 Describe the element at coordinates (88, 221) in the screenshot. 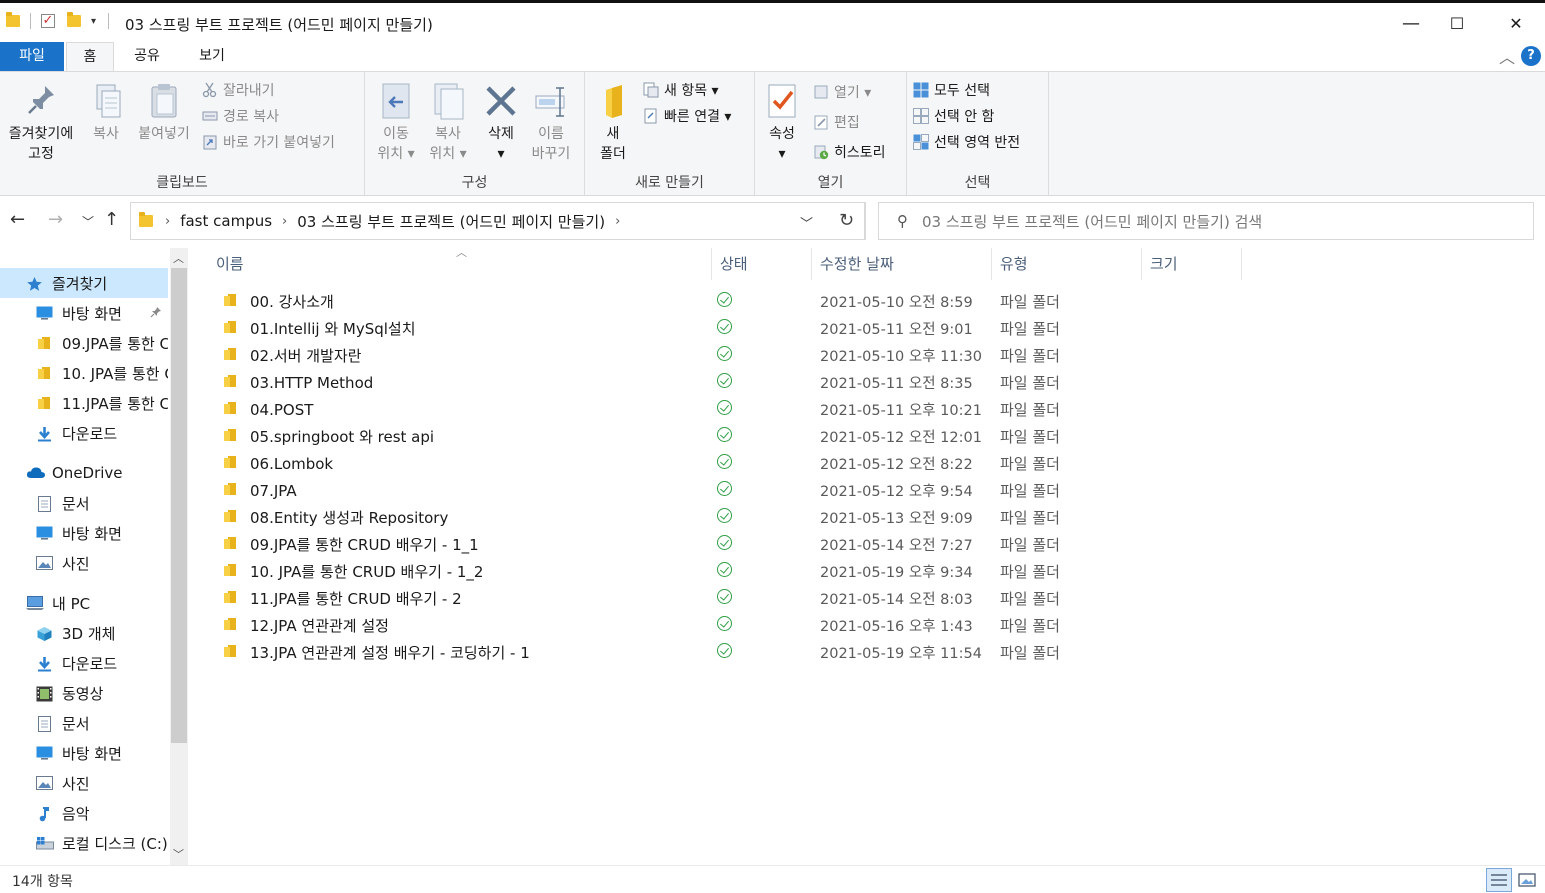

I see `recent-locations-icon: ﹀` at that location.